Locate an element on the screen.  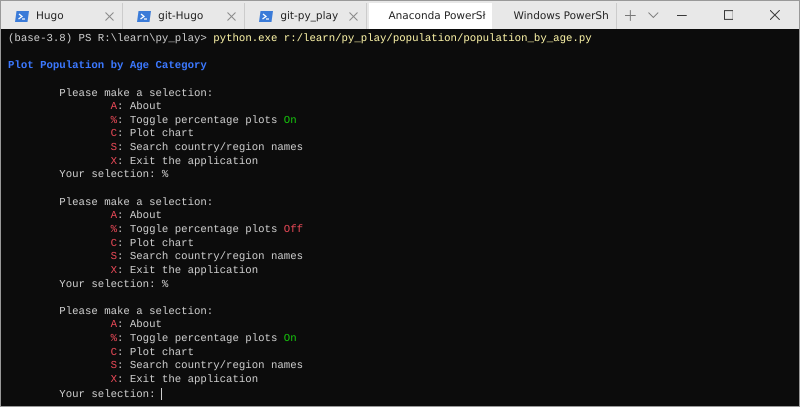
command-text: python.exe r:/learn/py_play/population/population_by_age.py is located at coordinates (402, 39).